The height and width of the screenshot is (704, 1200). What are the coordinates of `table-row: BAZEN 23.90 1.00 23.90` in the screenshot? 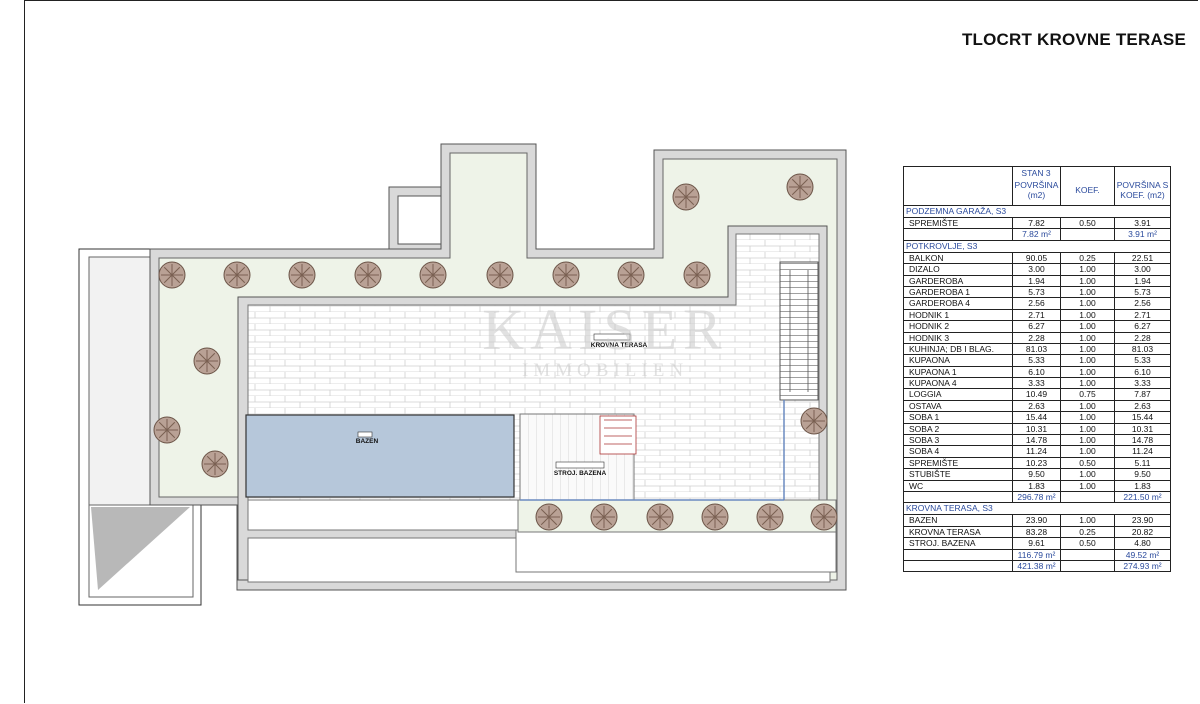 It's located at (1037, 521).